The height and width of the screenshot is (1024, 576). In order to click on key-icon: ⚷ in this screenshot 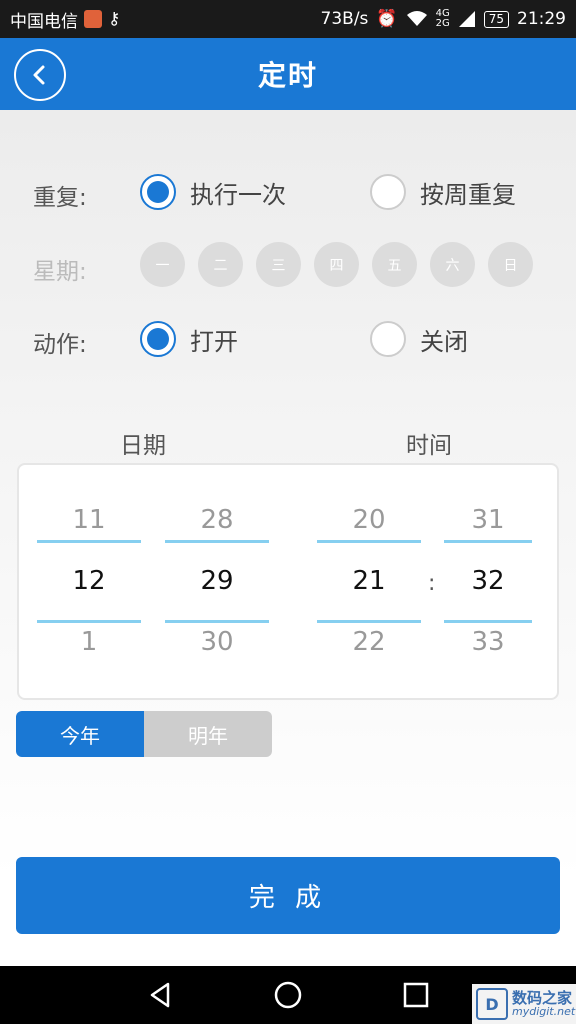, I will do `click(114, 19)`.